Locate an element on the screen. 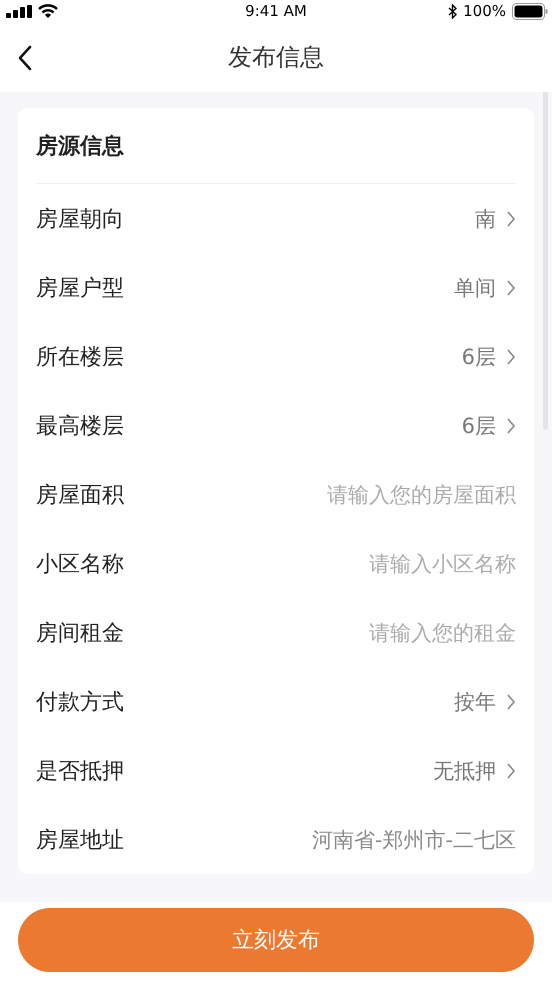 The height and width of the screenshot is (982, 552). select-field: 南 is located at coordinates (495, 218).